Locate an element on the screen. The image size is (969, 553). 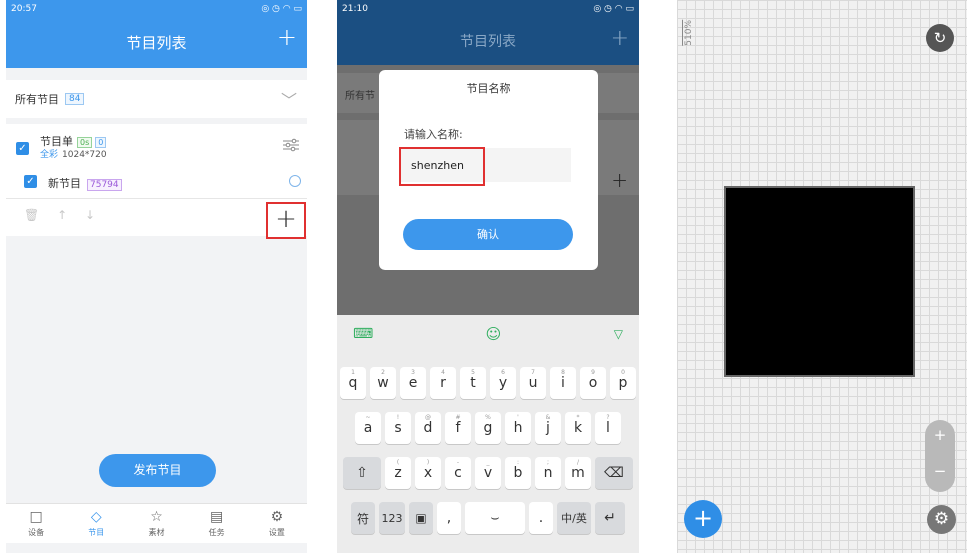
key-e: 3e is located at coordinates (413, 383).